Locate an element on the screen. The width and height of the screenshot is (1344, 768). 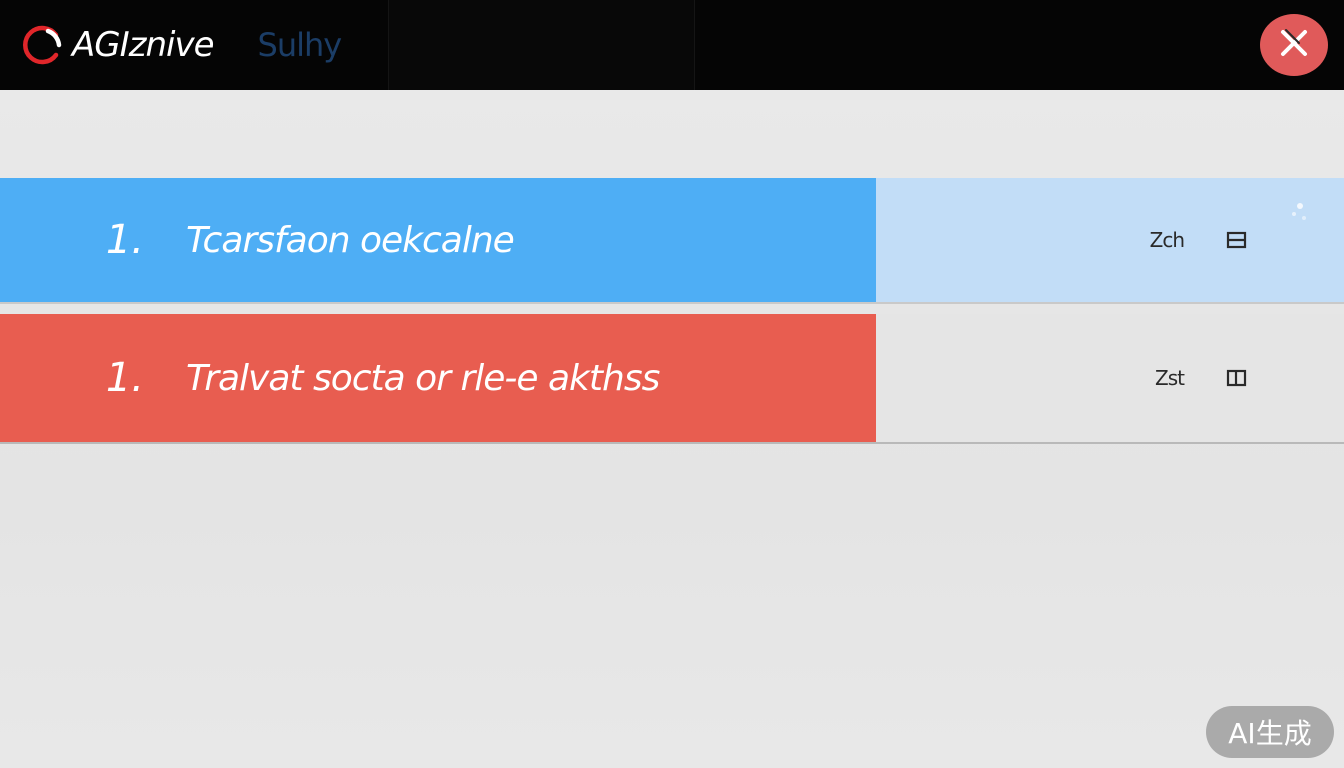
top-bar: AGIznive Sulhy is located at coordinates (672, 45).